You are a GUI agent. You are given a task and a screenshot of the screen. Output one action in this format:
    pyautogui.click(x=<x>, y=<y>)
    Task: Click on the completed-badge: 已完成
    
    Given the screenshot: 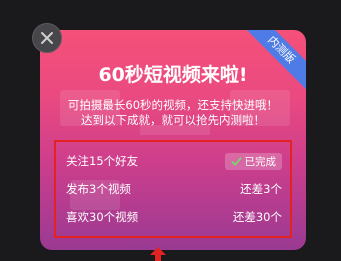 What is the action you would take?
    pyautogui.click(x=253, y=161)
    